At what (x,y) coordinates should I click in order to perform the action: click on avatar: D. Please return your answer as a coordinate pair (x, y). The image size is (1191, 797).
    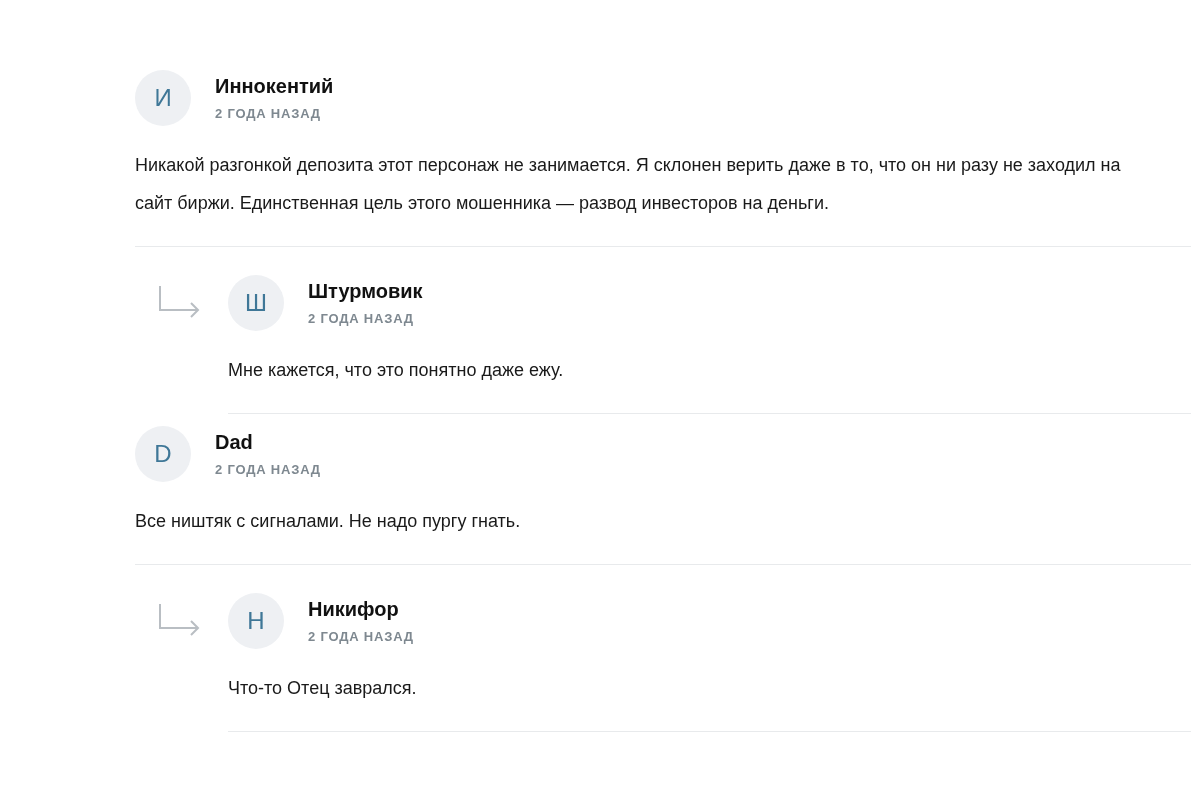
    Looking at the image, I should click on (163, 454).